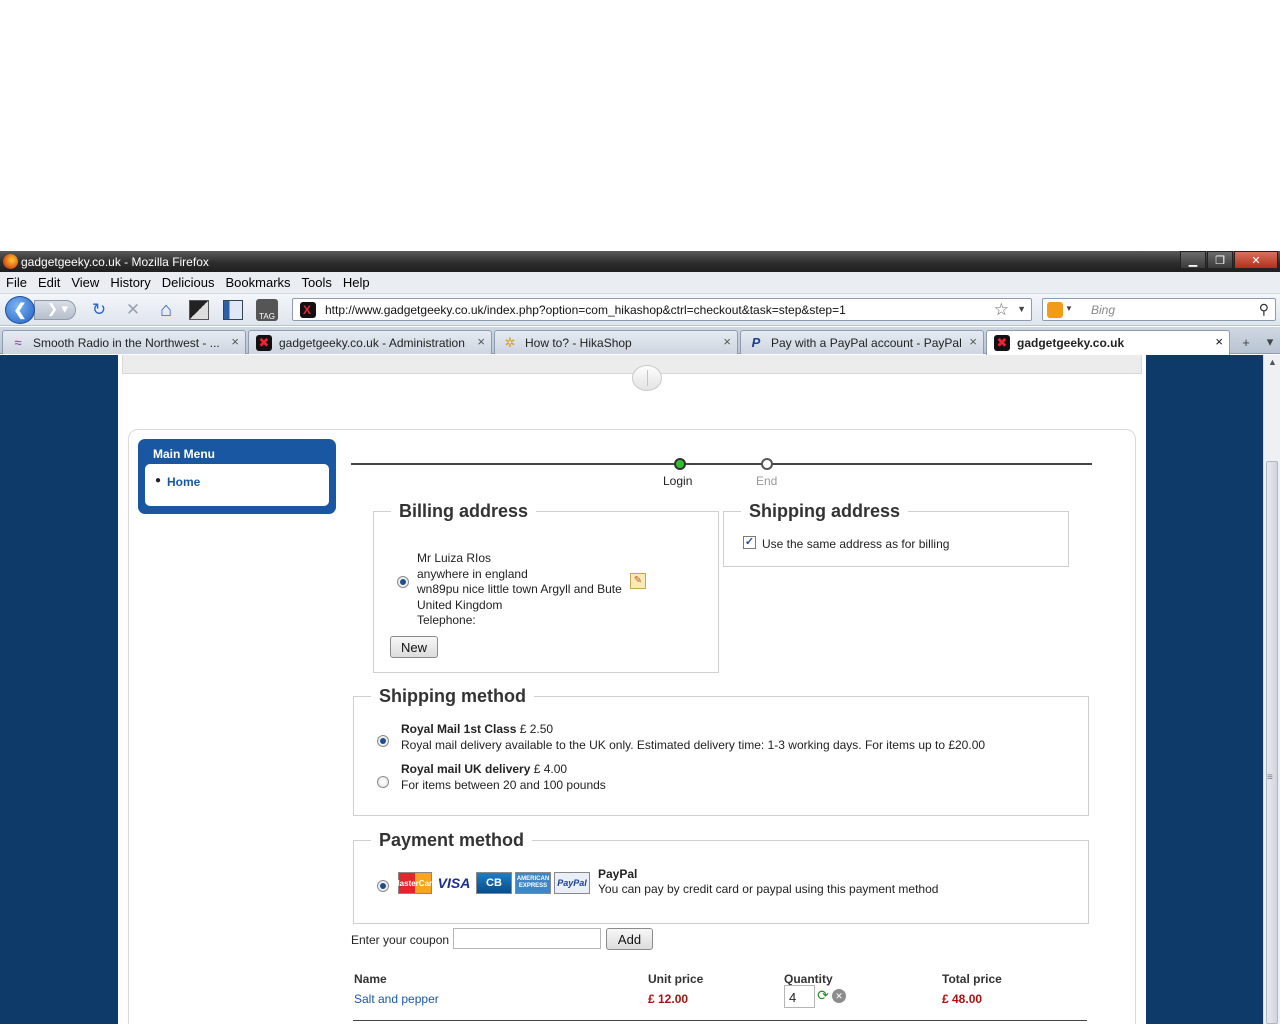 This screenshot has width=1280, height=1024. I want to click on menu-item-home: Home, so click(183, 482).